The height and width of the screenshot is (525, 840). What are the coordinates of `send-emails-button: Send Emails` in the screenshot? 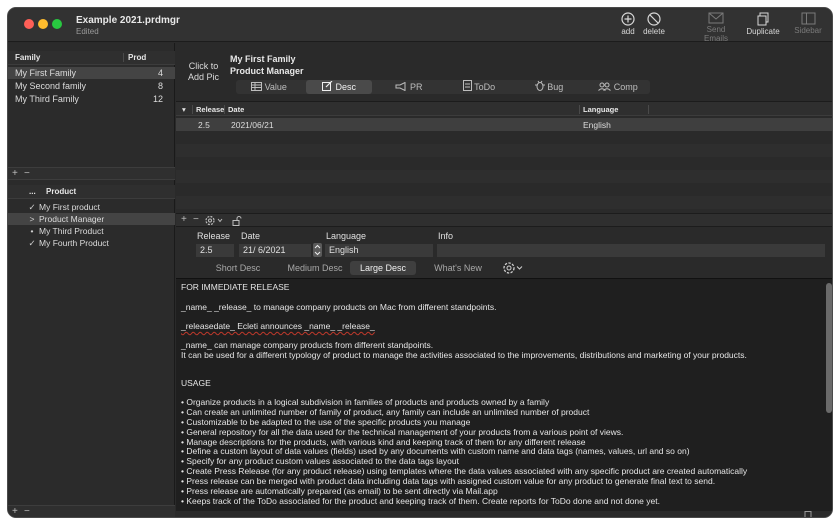 It's located at (716, 27).